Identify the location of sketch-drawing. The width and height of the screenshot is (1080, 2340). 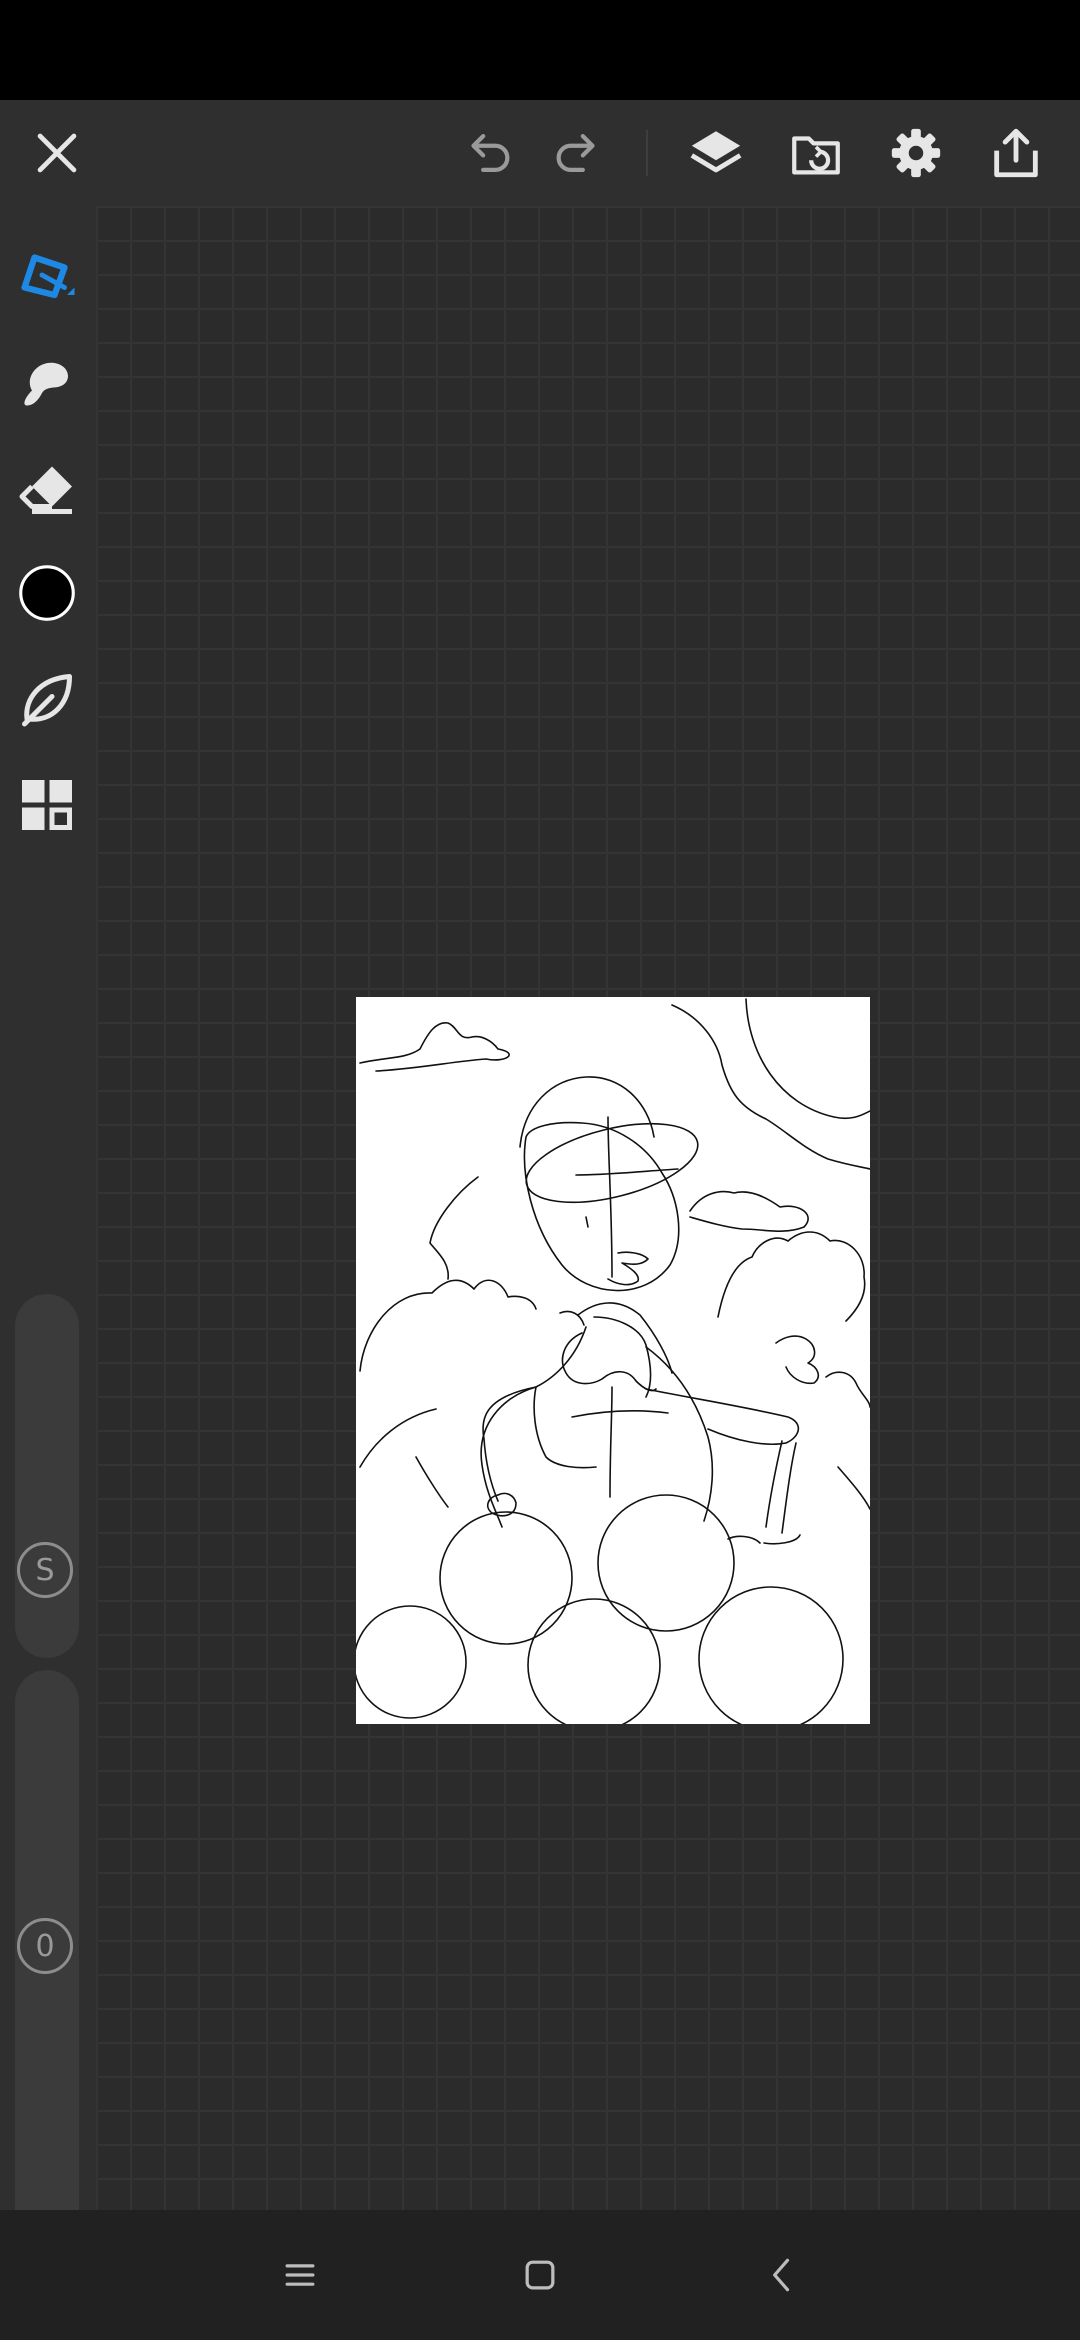
(613, 1361).